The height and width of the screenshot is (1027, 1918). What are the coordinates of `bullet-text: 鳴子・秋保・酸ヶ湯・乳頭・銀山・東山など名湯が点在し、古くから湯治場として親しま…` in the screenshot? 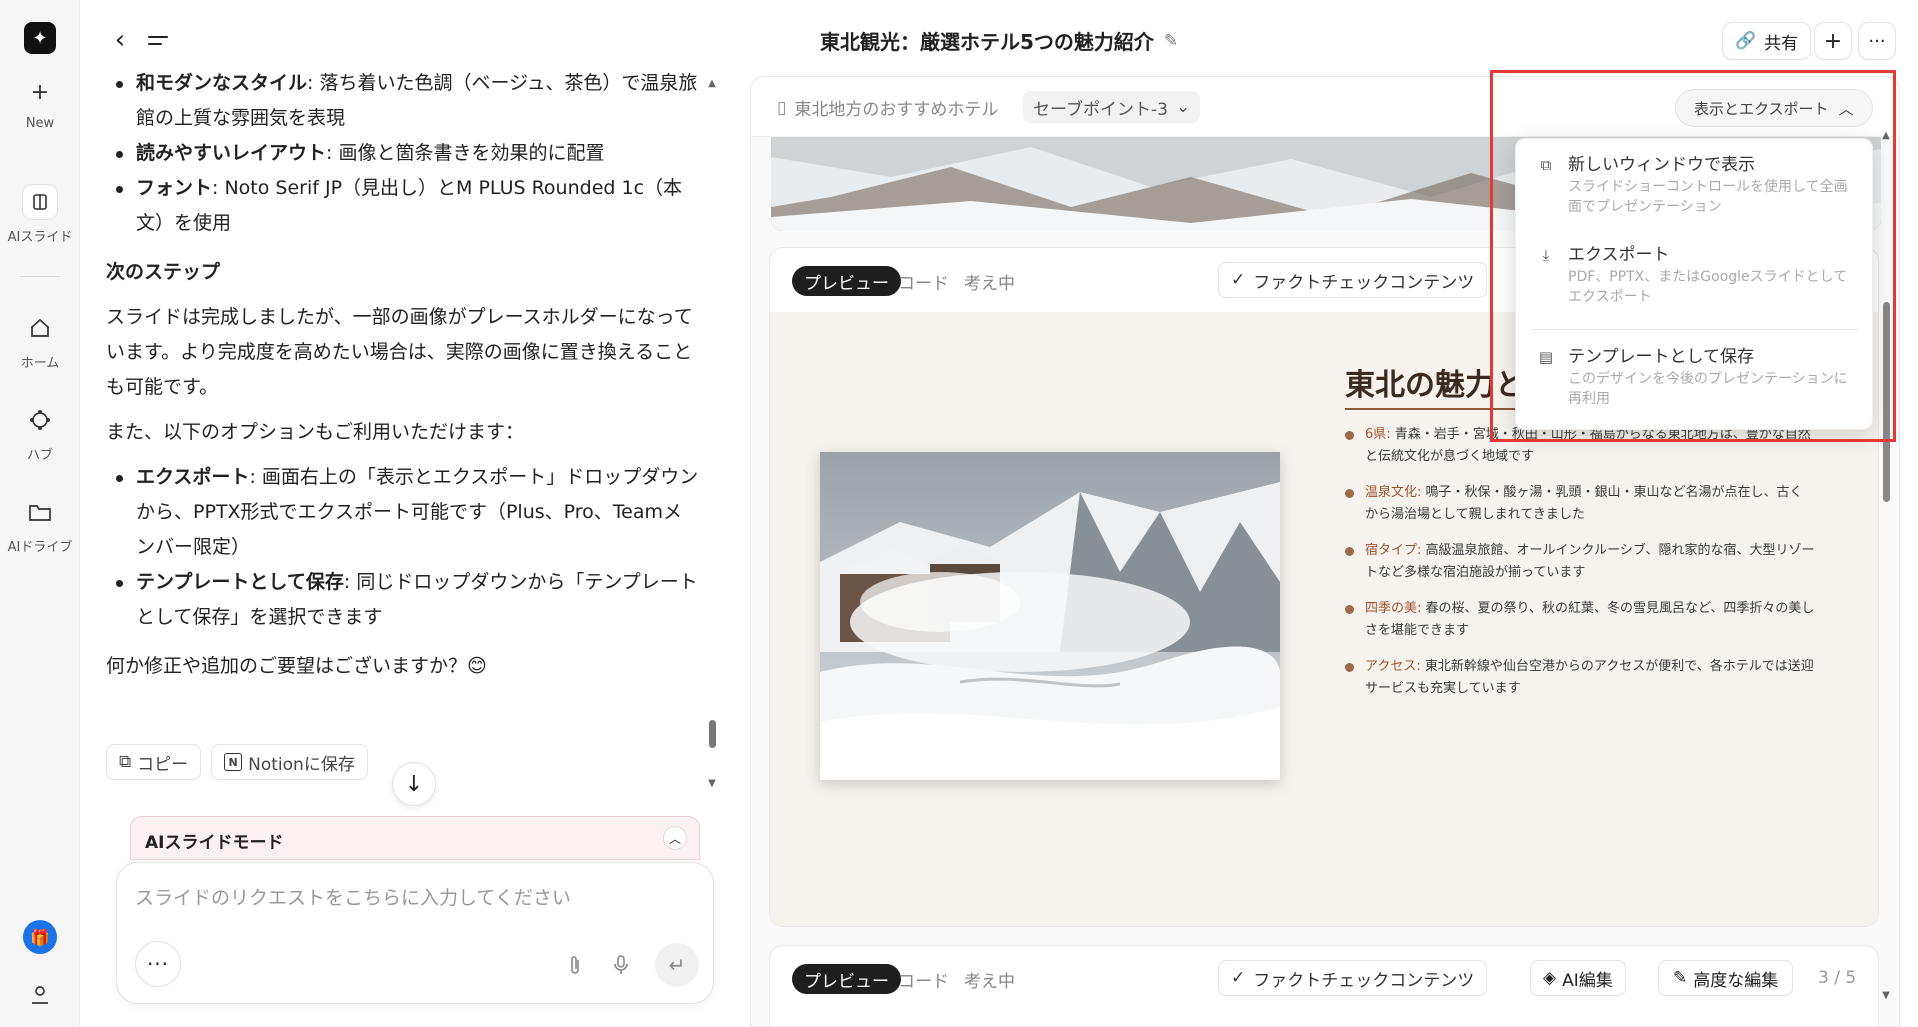 It's located at (1584, 503).